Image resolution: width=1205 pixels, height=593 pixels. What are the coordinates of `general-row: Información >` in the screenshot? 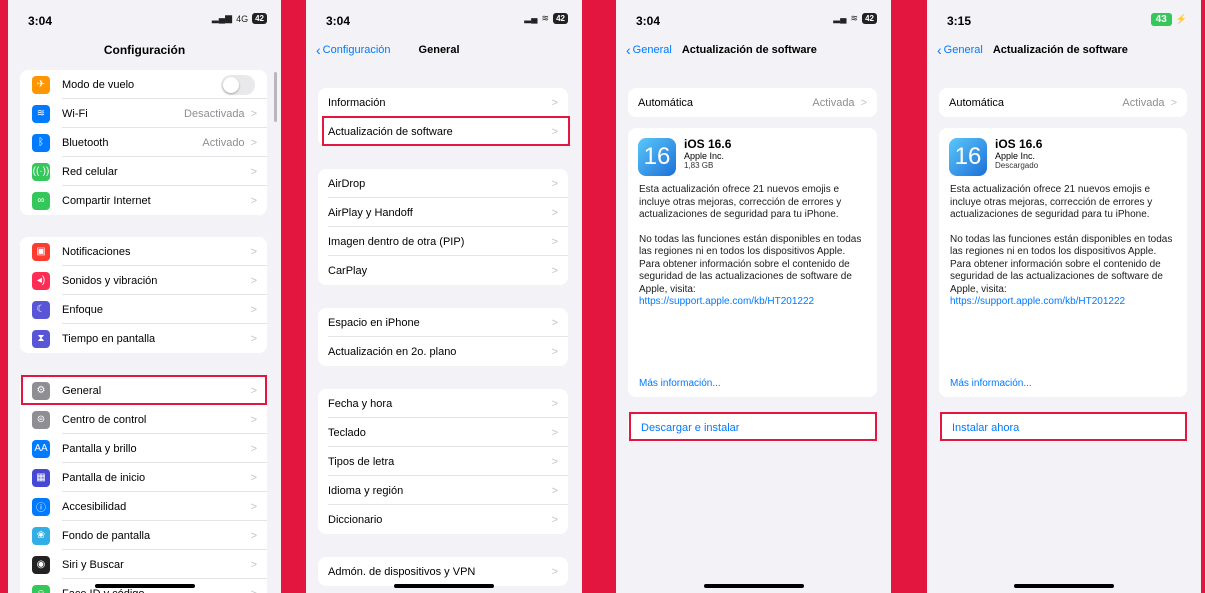 It's located at (443, 102).